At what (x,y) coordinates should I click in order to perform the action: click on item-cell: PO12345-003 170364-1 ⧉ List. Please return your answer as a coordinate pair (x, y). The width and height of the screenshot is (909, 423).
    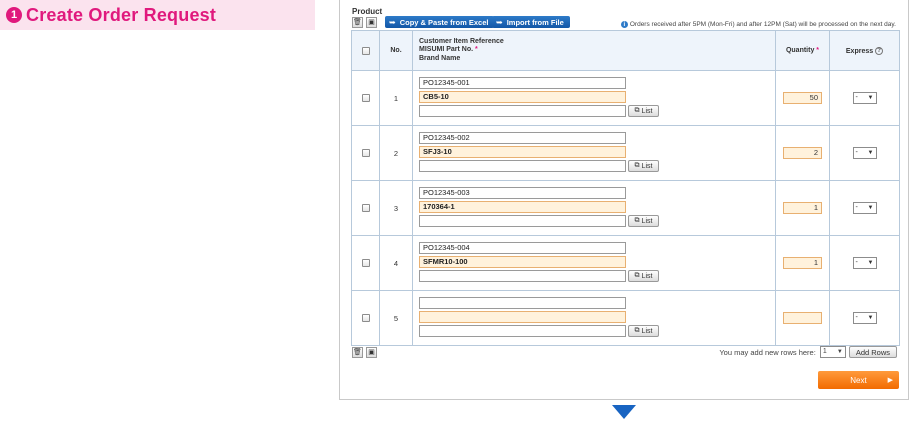
    Looking at the image, I should click on (594, 208).